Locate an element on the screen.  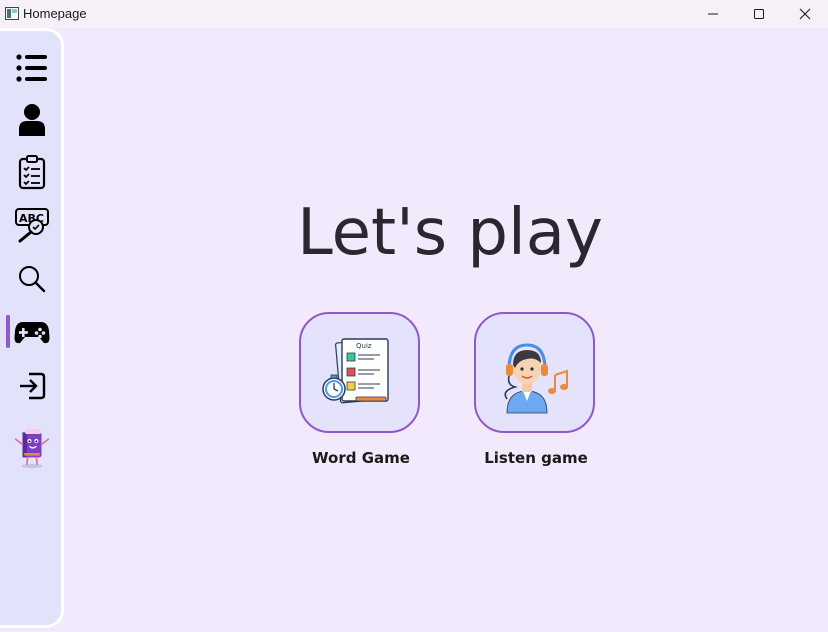
maximize-icon is located at coordinates (759, 14).